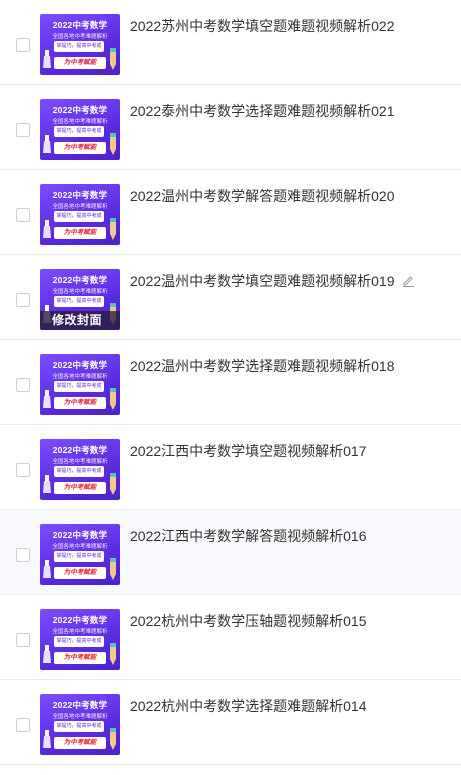 This screenshot has width=461, height=775. What do you see at coordinates (80, 320) in the screenshot?
I see `edit-cover-button: 修改封面` at bounding box center [80, 320].